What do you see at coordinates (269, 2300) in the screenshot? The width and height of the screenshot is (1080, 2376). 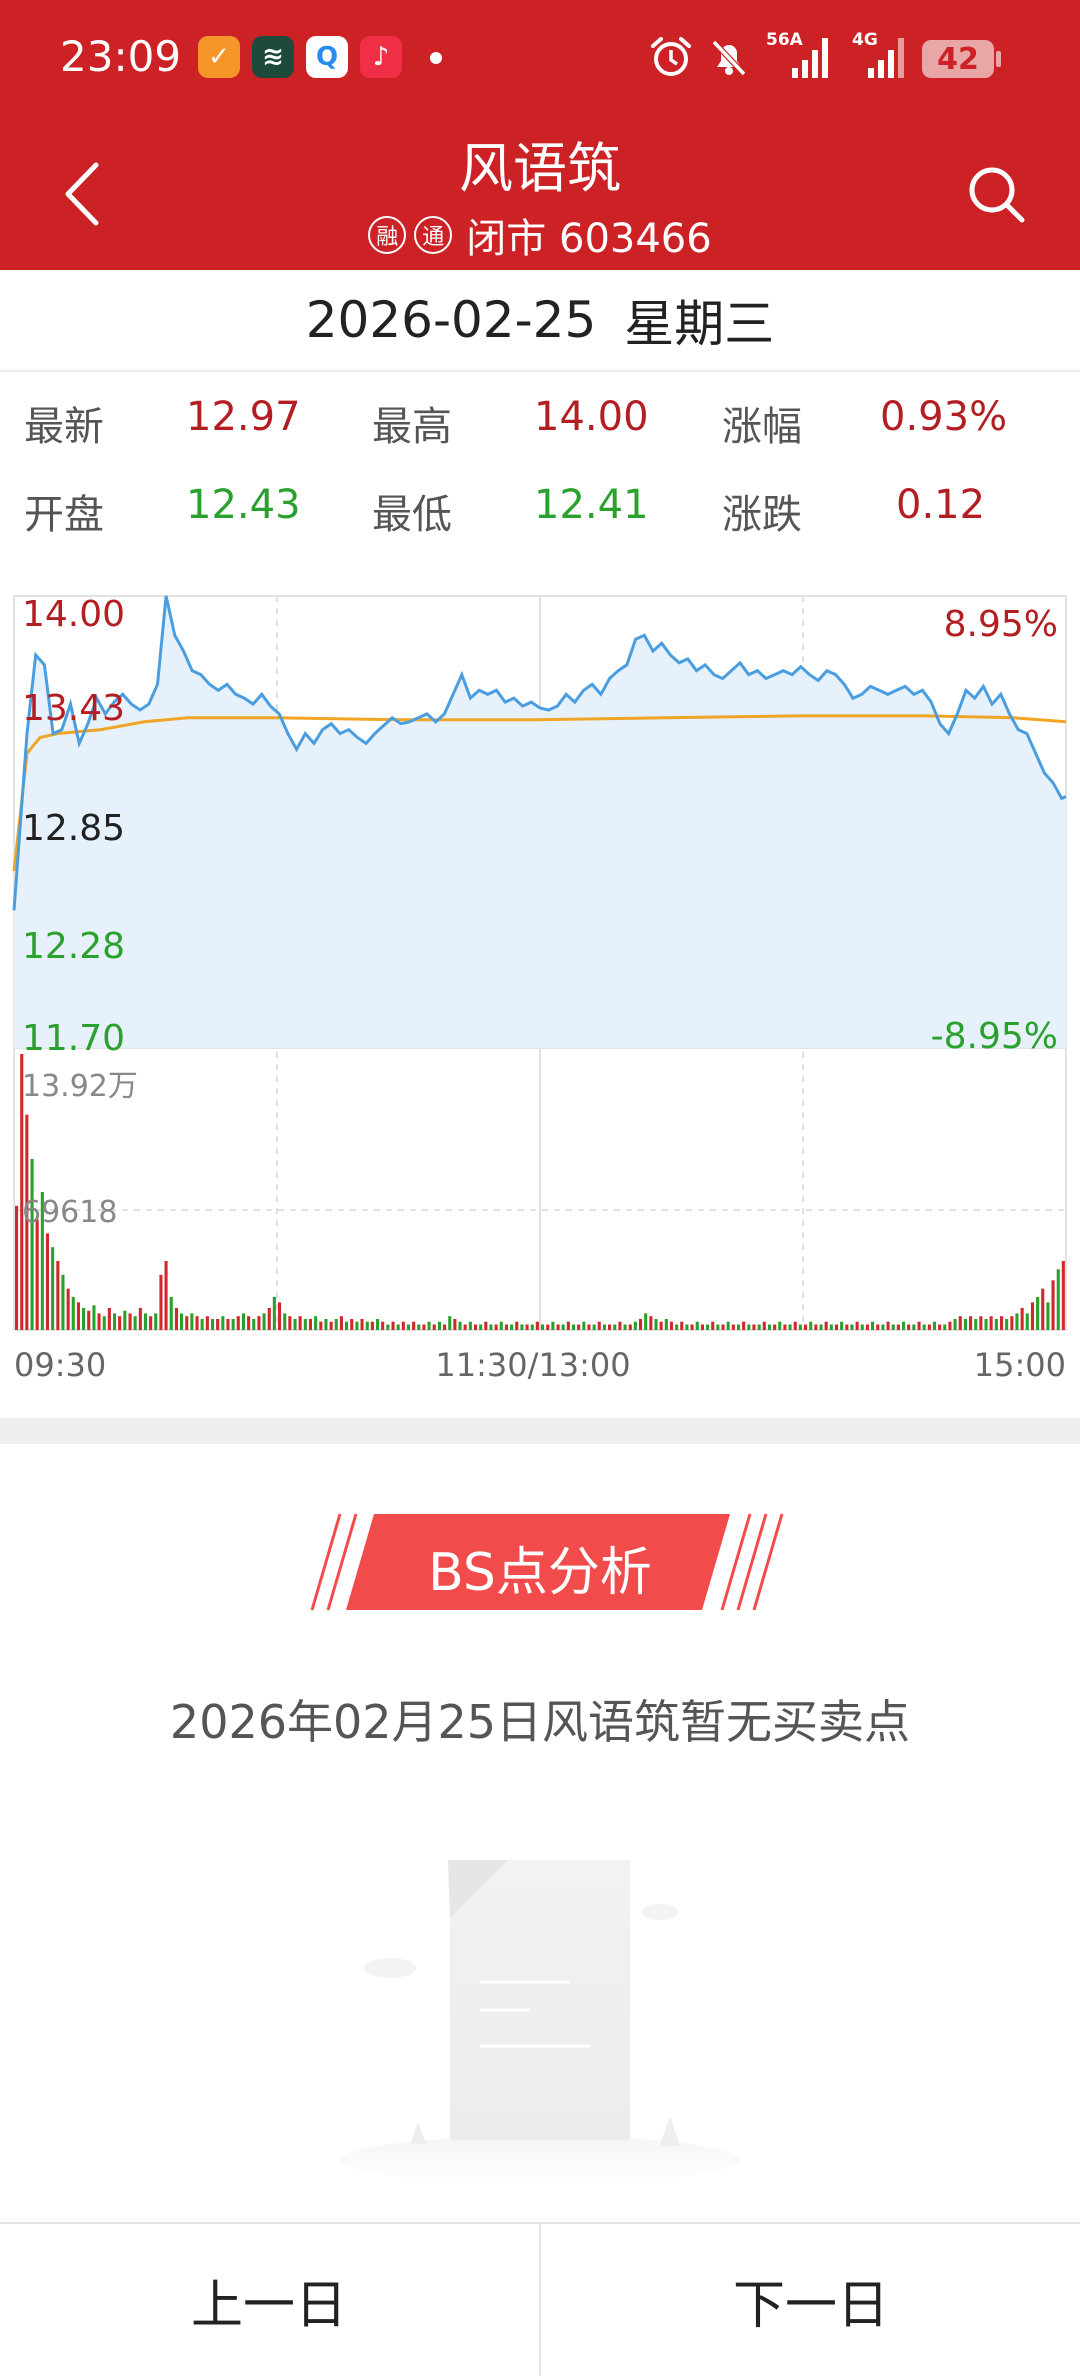 I see `prev-day-button: 上一日` at bounding box center [269, 2300].